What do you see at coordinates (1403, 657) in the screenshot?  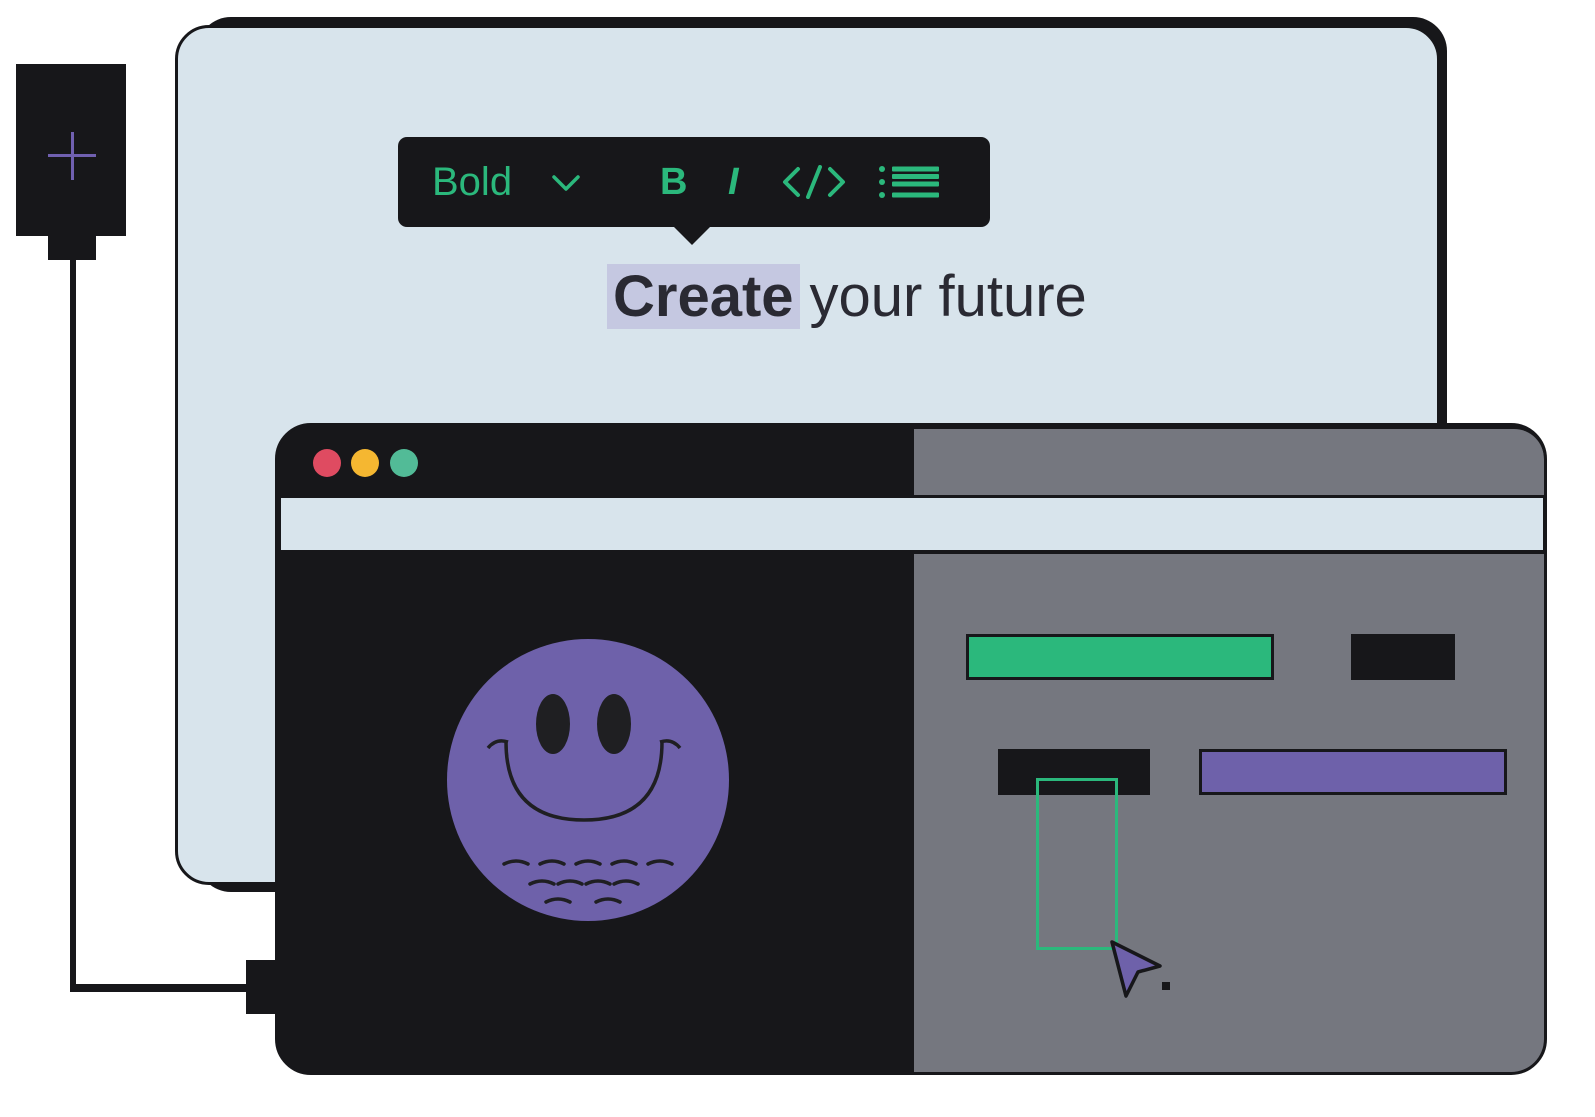 I see `dark-content-block` at bounding box center [1403, 657].